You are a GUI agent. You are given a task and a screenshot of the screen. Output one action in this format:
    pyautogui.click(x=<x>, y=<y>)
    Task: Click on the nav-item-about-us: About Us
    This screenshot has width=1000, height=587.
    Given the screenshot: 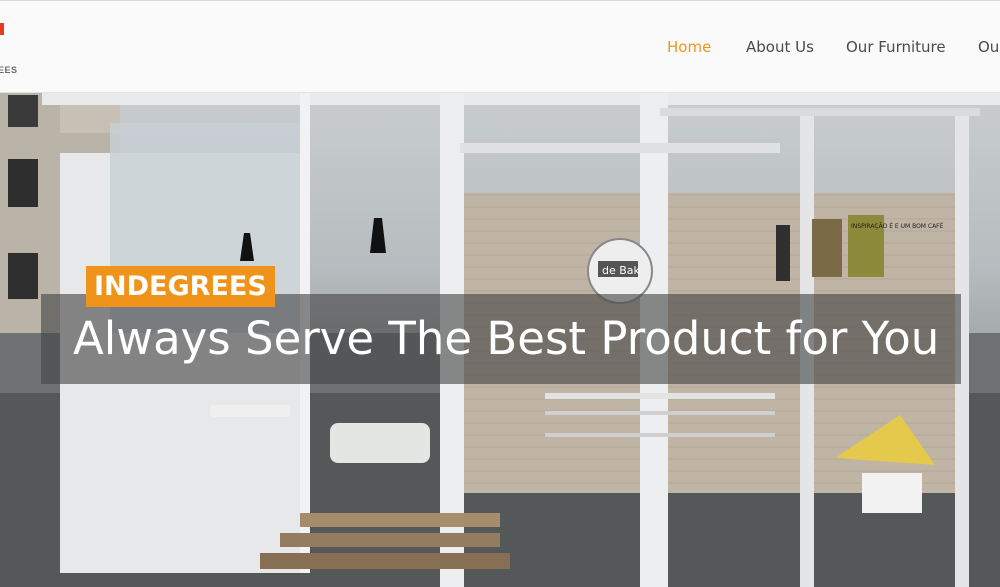 What is the action you would take?
    pyautogui.click(x=780, y=47)
    